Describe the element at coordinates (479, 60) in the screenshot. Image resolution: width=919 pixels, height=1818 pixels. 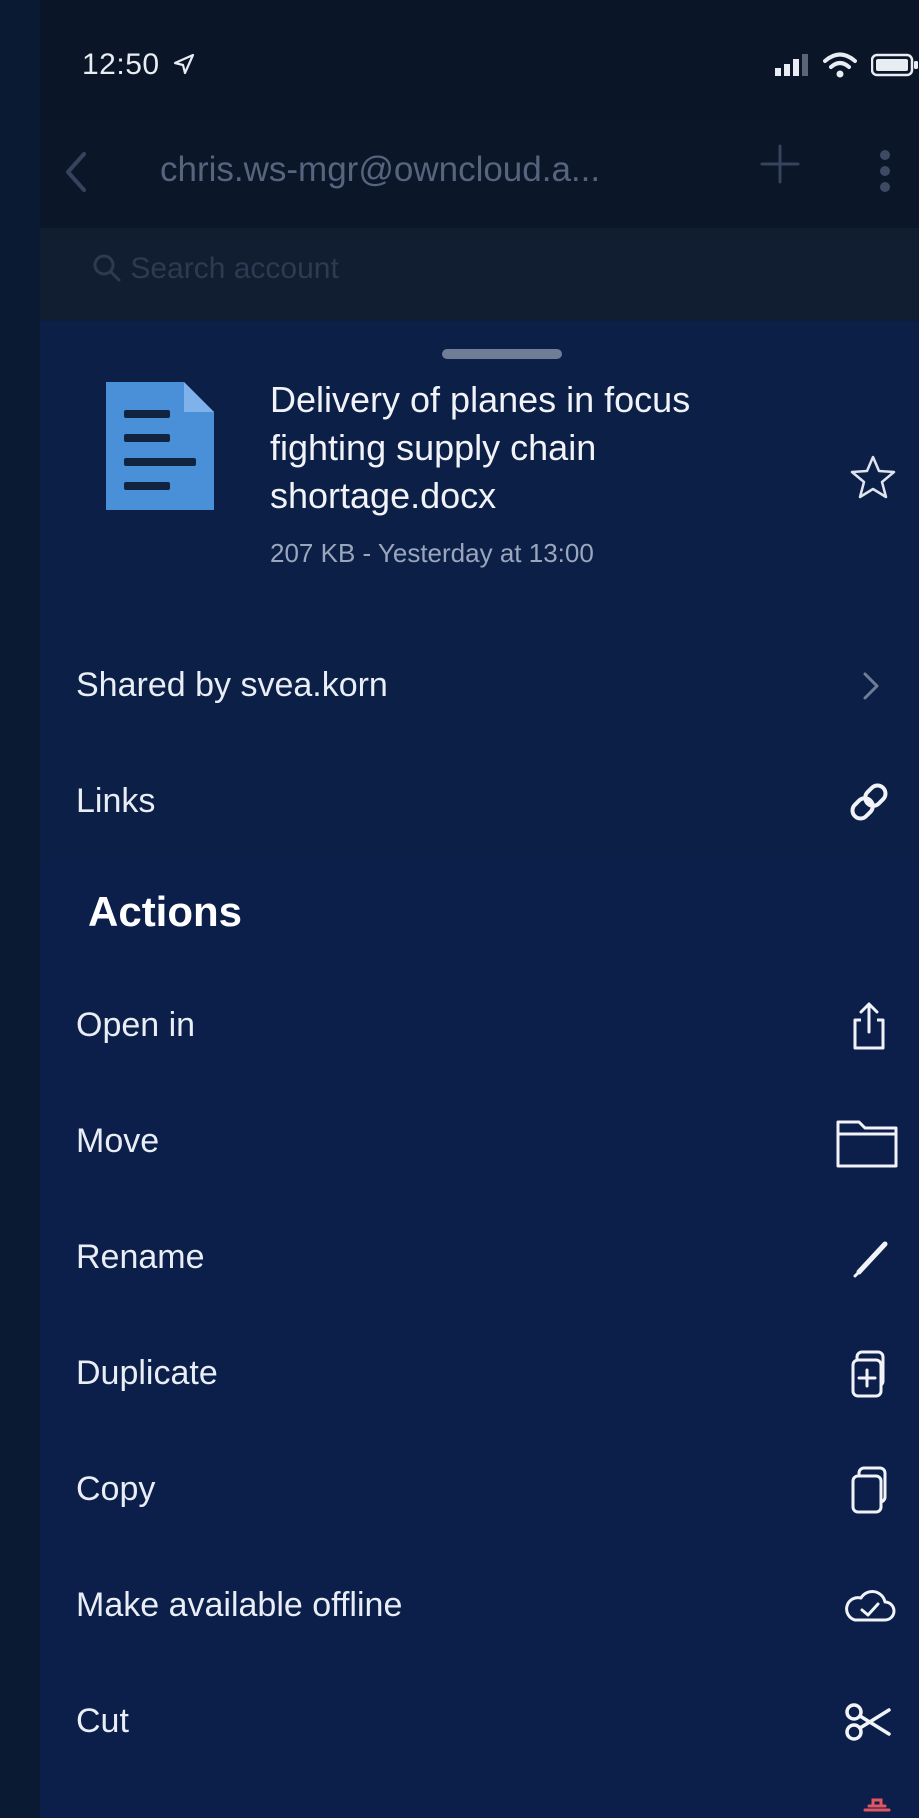
I see `status-bar: 12:50` at that location.